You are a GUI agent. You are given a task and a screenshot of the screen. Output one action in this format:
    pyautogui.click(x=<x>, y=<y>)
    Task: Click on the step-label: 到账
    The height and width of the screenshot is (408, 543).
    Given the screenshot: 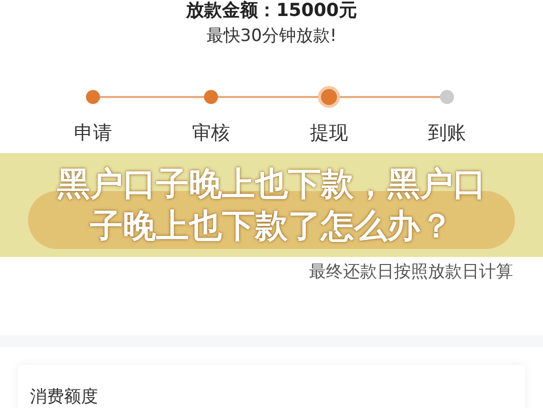 What is the action you would take?
    pyautogui.click(x=447, y=133)
    